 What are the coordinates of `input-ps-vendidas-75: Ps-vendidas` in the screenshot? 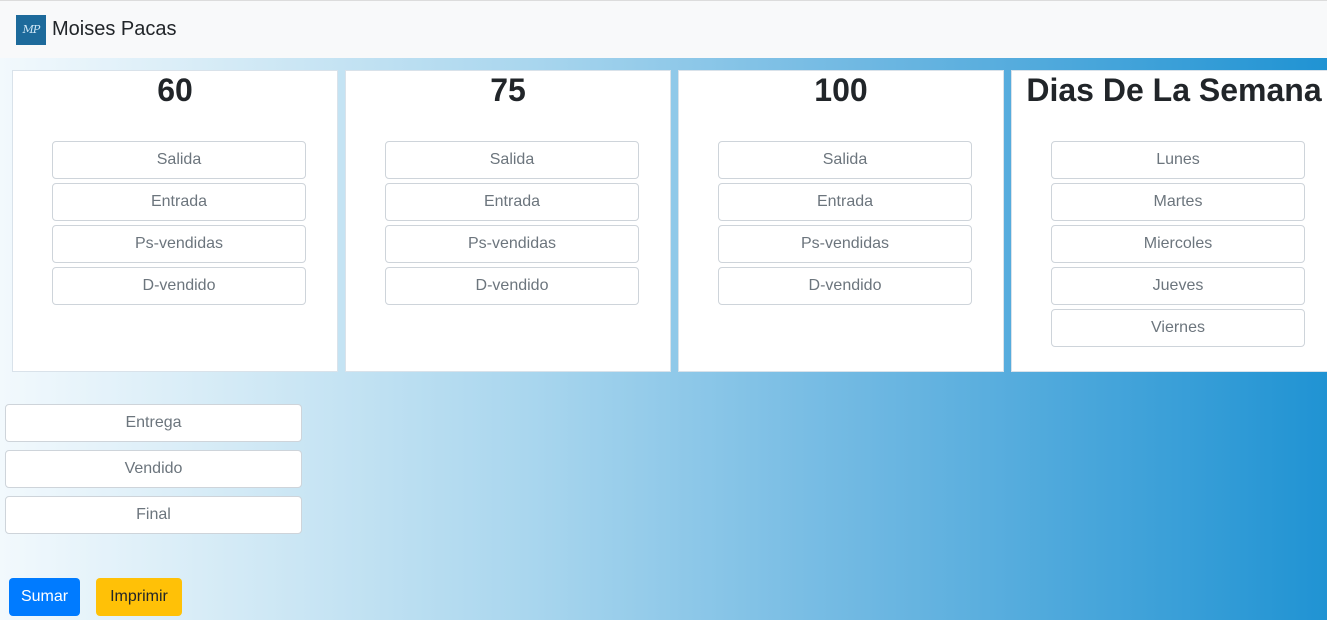 It's located at (512, 244).